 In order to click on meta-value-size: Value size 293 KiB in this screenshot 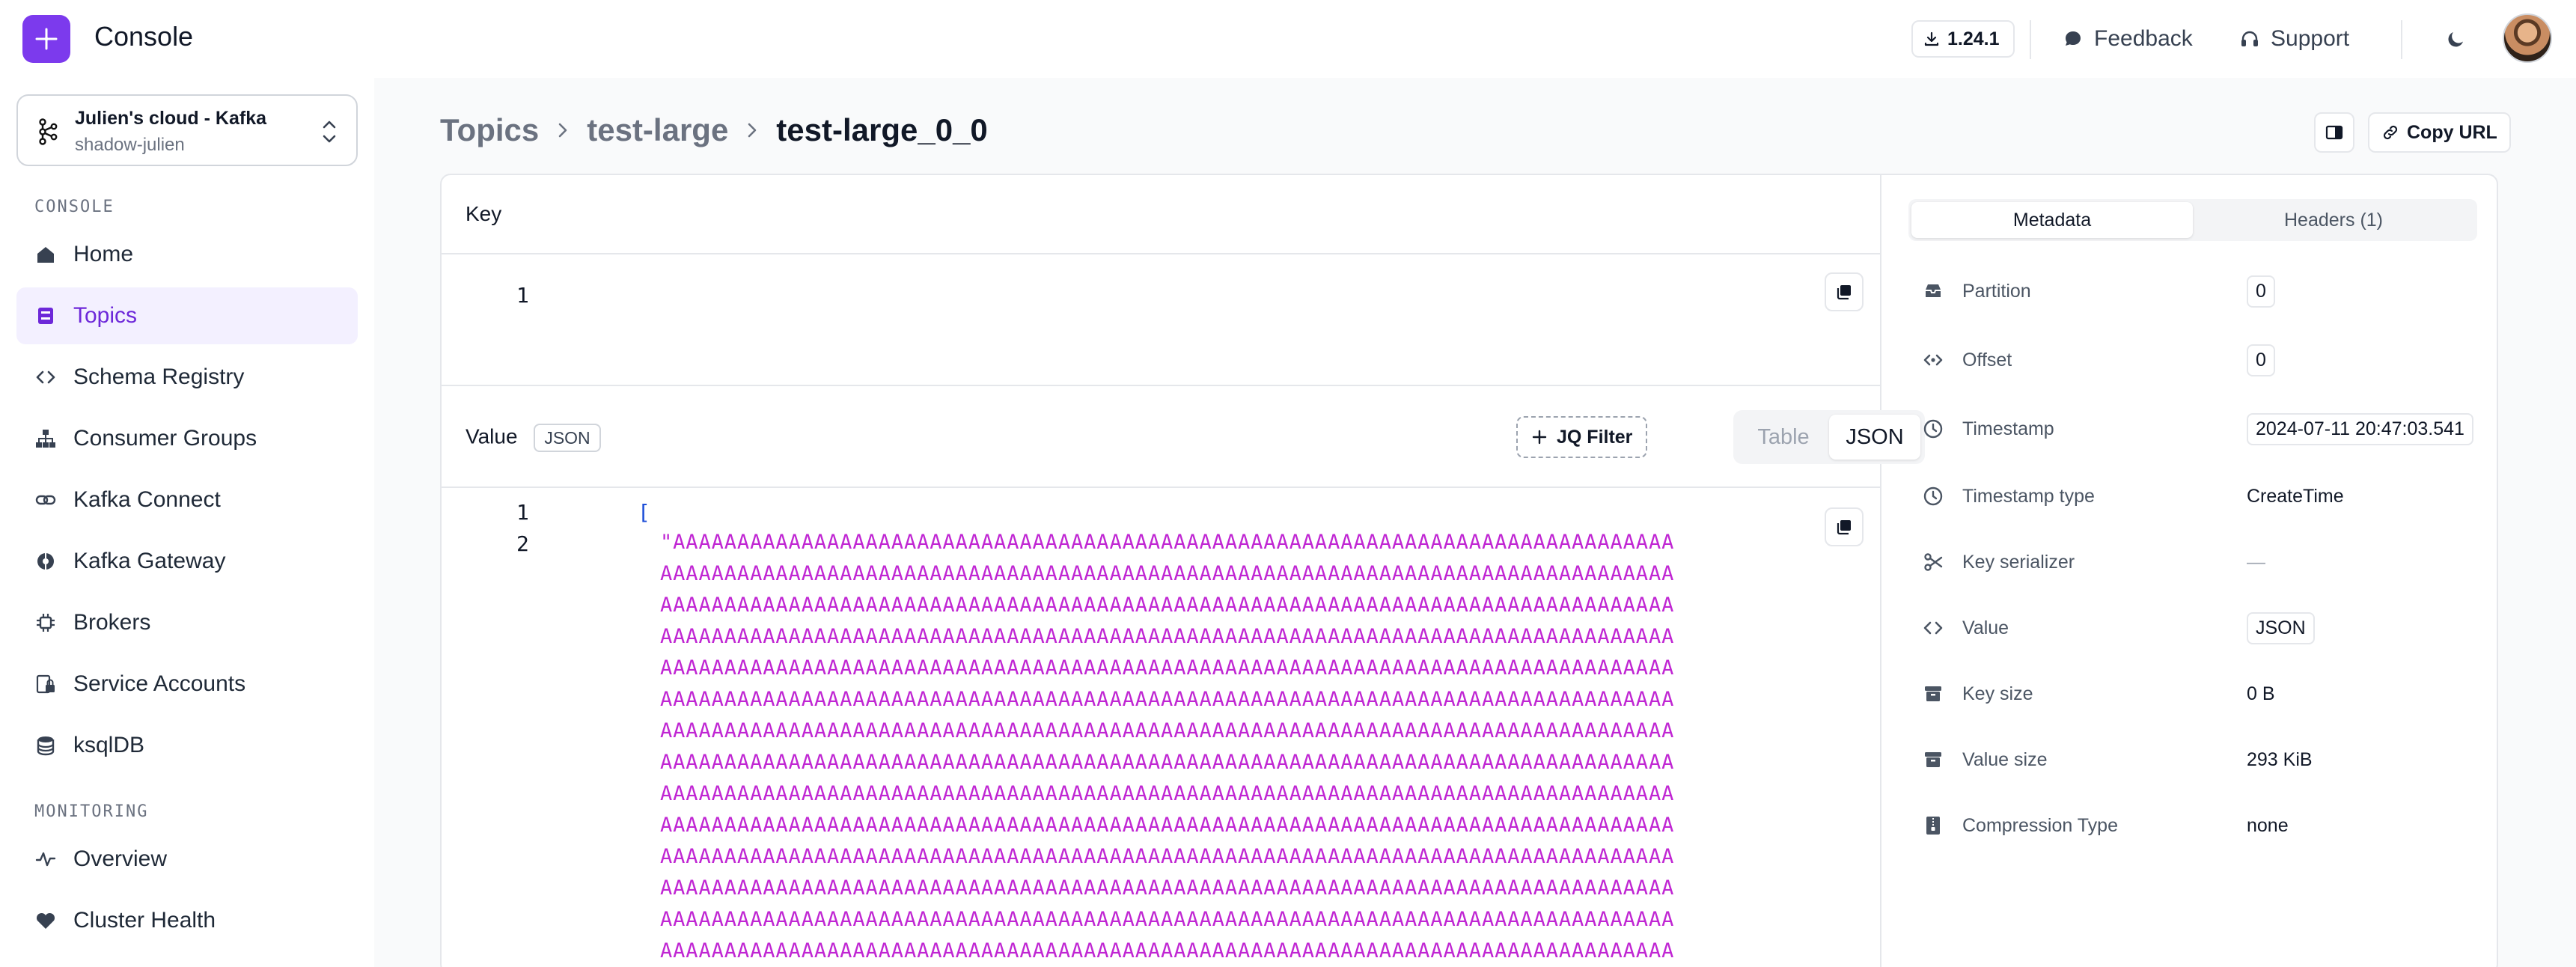, I will do `click(2199, 759)`.